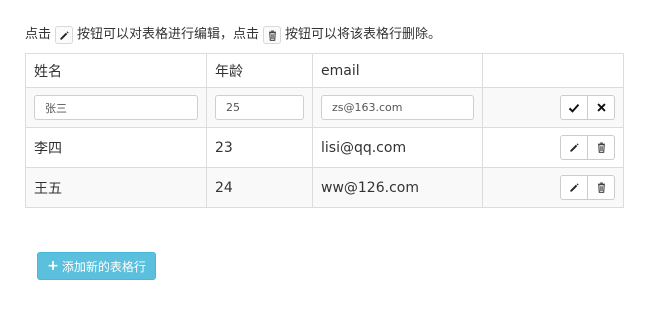  Describe the element at coordinates (259, 70) in the screenshot. I see `header-age: 年龄` at that location.